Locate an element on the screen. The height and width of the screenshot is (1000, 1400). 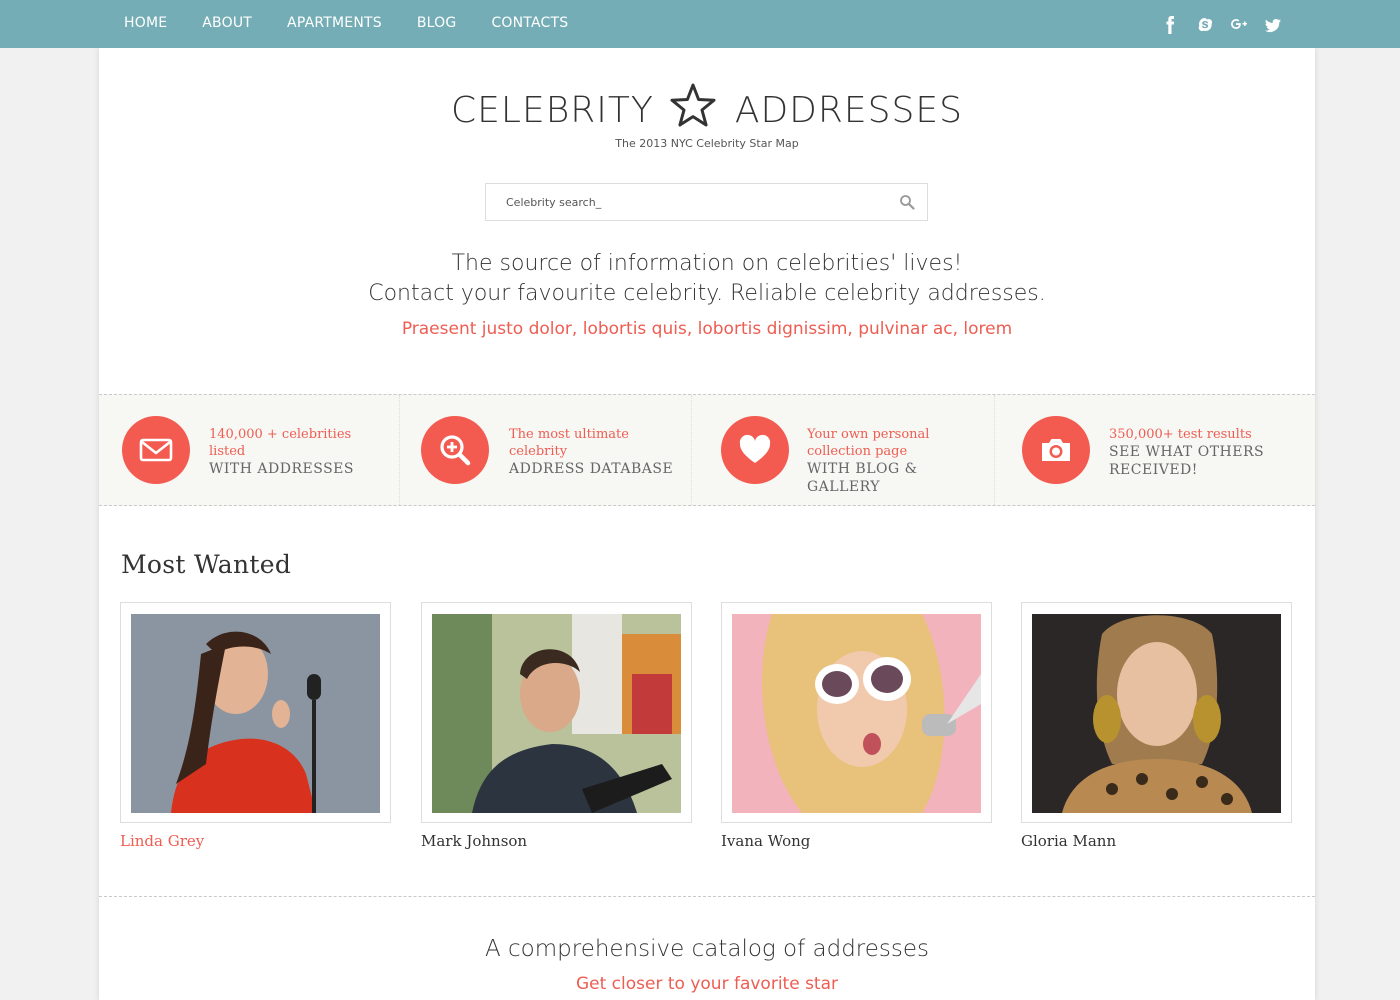
celebrity-name: Gloria Mann is located at coordinates (1156, 841).